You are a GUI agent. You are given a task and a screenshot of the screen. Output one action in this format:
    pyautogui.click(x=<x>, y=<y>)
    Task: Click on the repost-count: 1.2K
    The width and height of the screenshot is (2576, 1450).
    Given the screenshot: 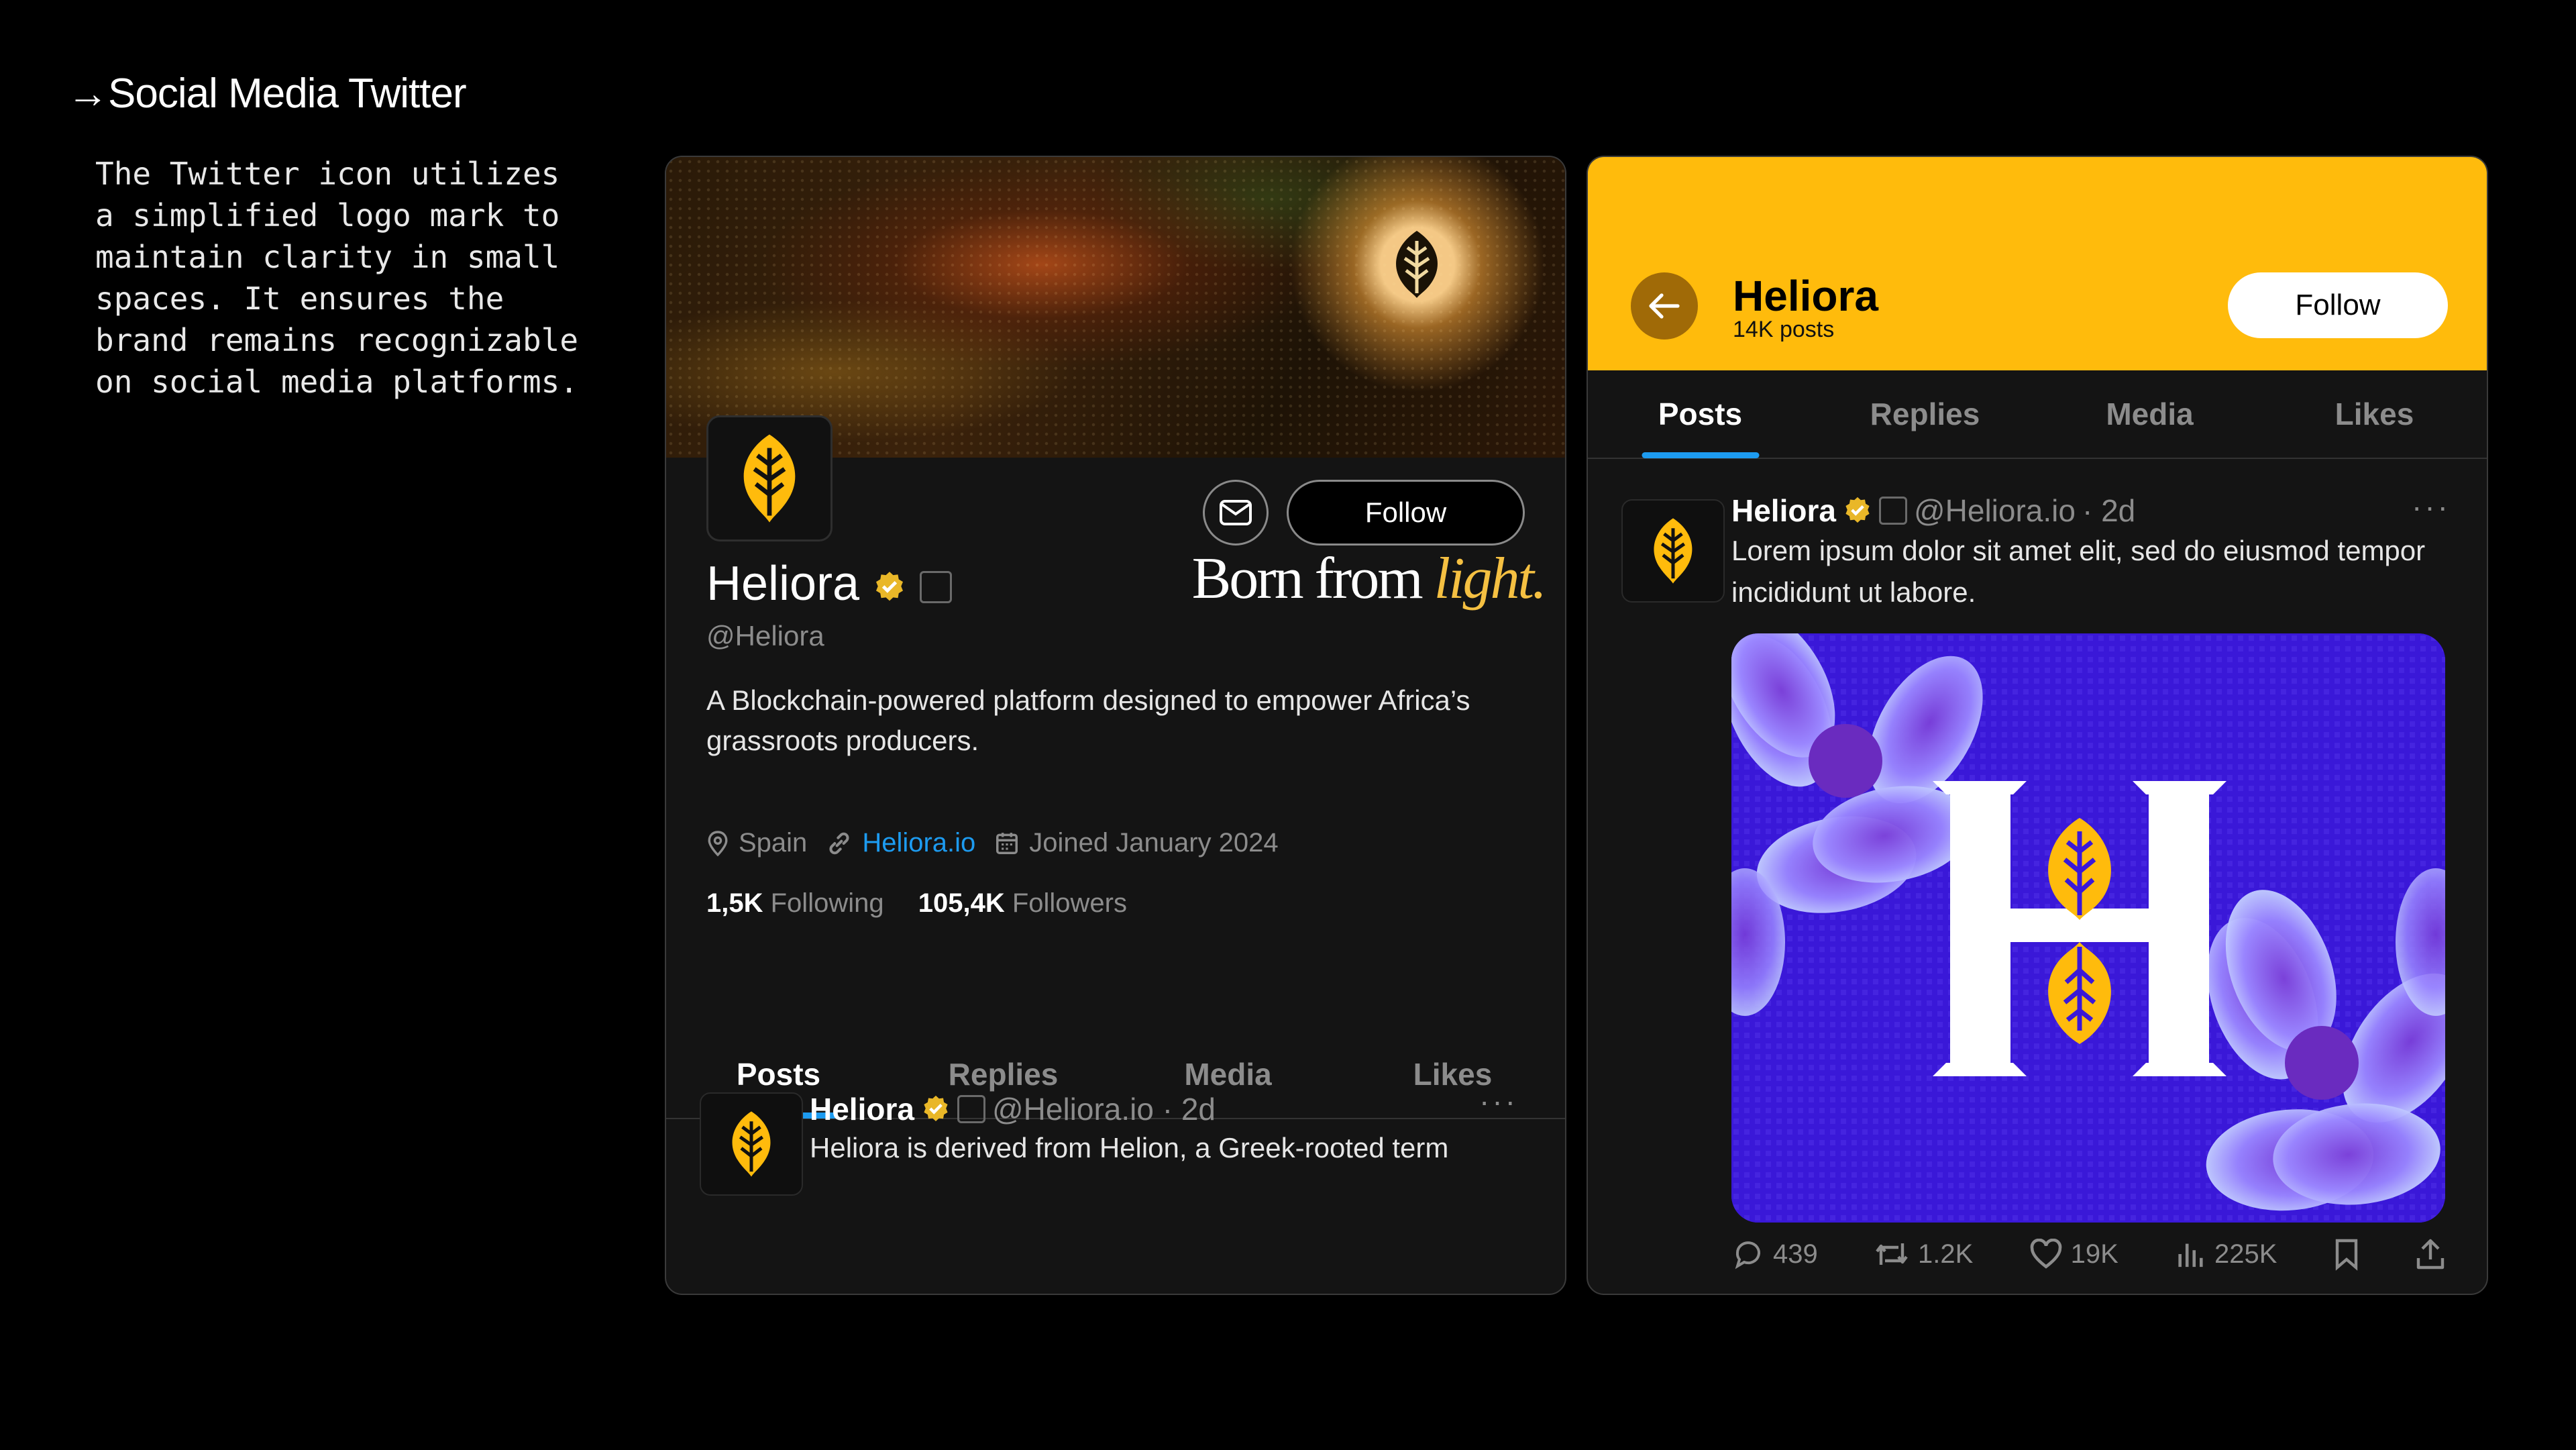 What is the action you would take?
    pyautogui.click(x=1946, y=1254)
    